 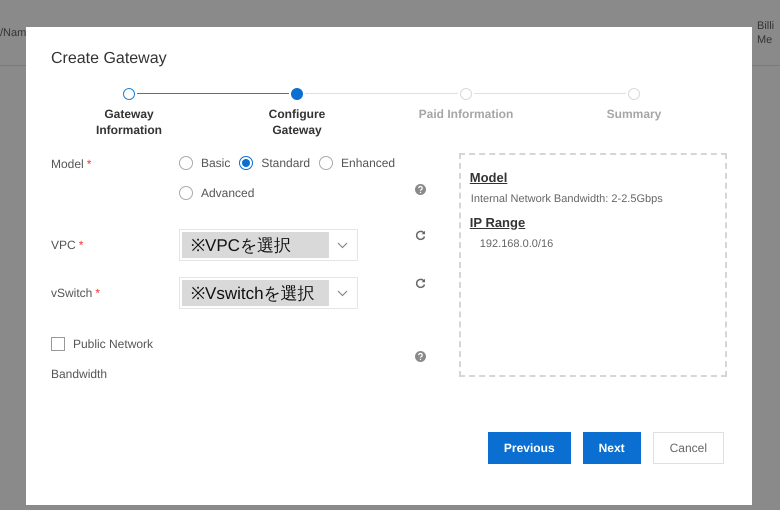 What do you see at coordinates (13, 33) in the screenshot?
I see `column-header: /Nam` at bounding box center [13, 33].